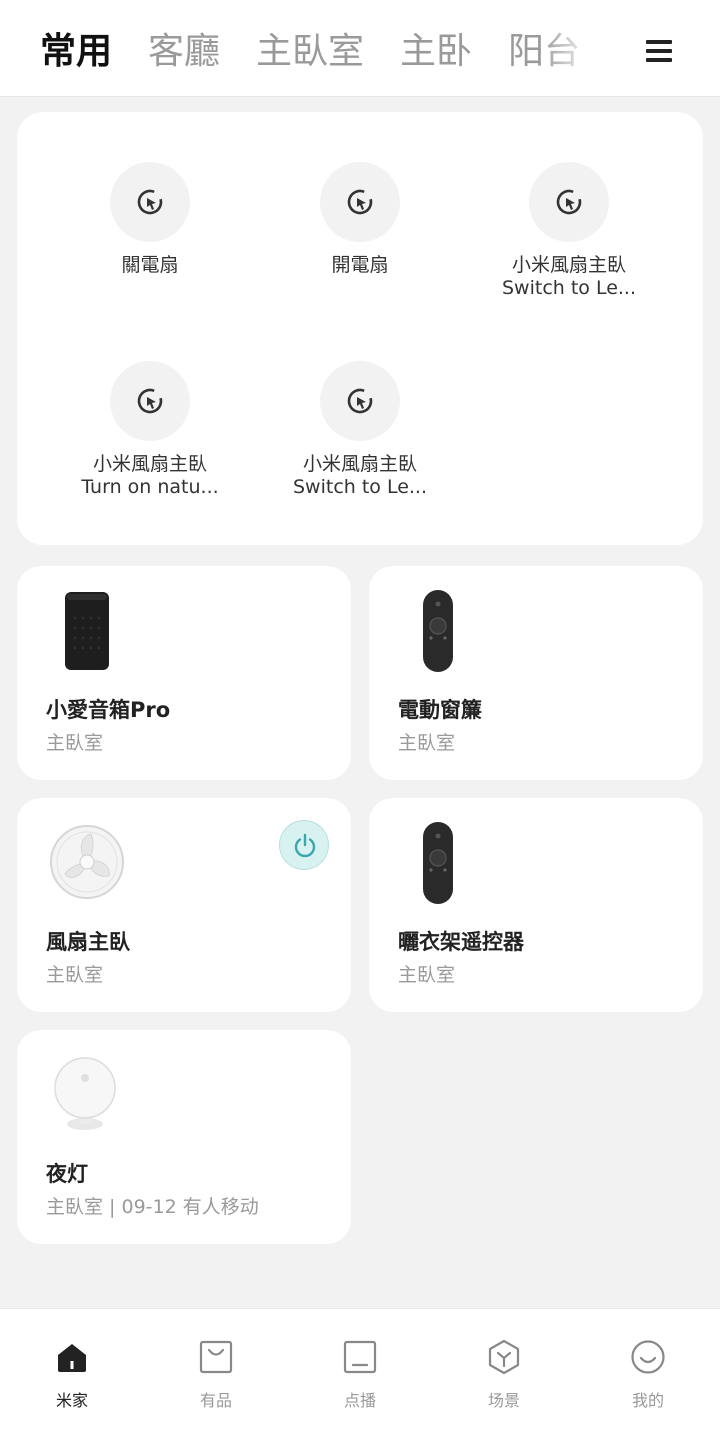 The image size is (720, 1449). I want to click on home-icon, so click(72, 1358).